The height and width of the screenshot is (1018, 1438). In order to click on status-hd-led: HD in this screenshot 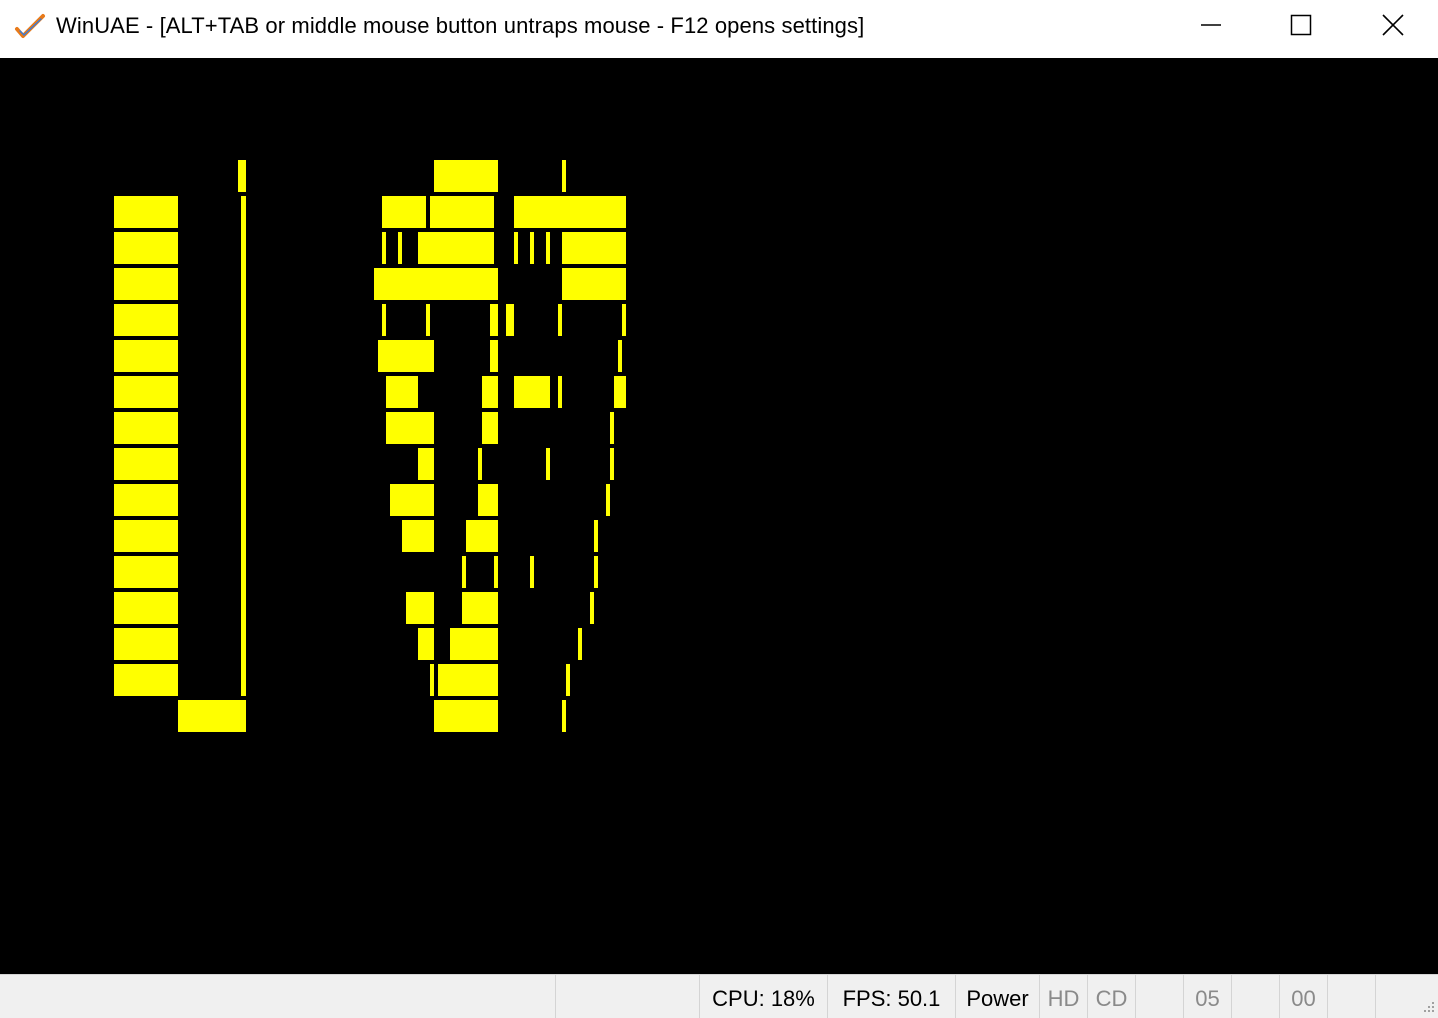, I will do `click(1064, 996)`.